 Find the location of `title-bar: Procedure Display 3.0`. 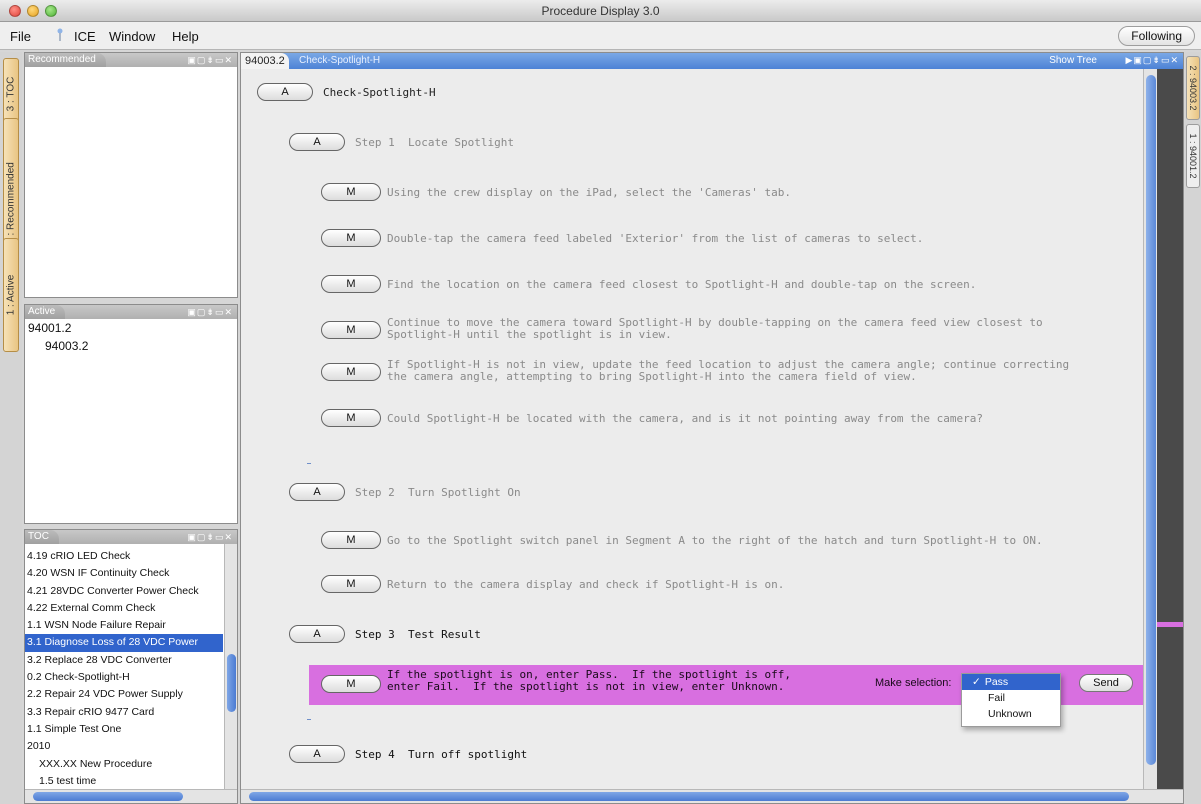

title-bar: Procedure Display 3.0 is located at coordinates (600, 11).